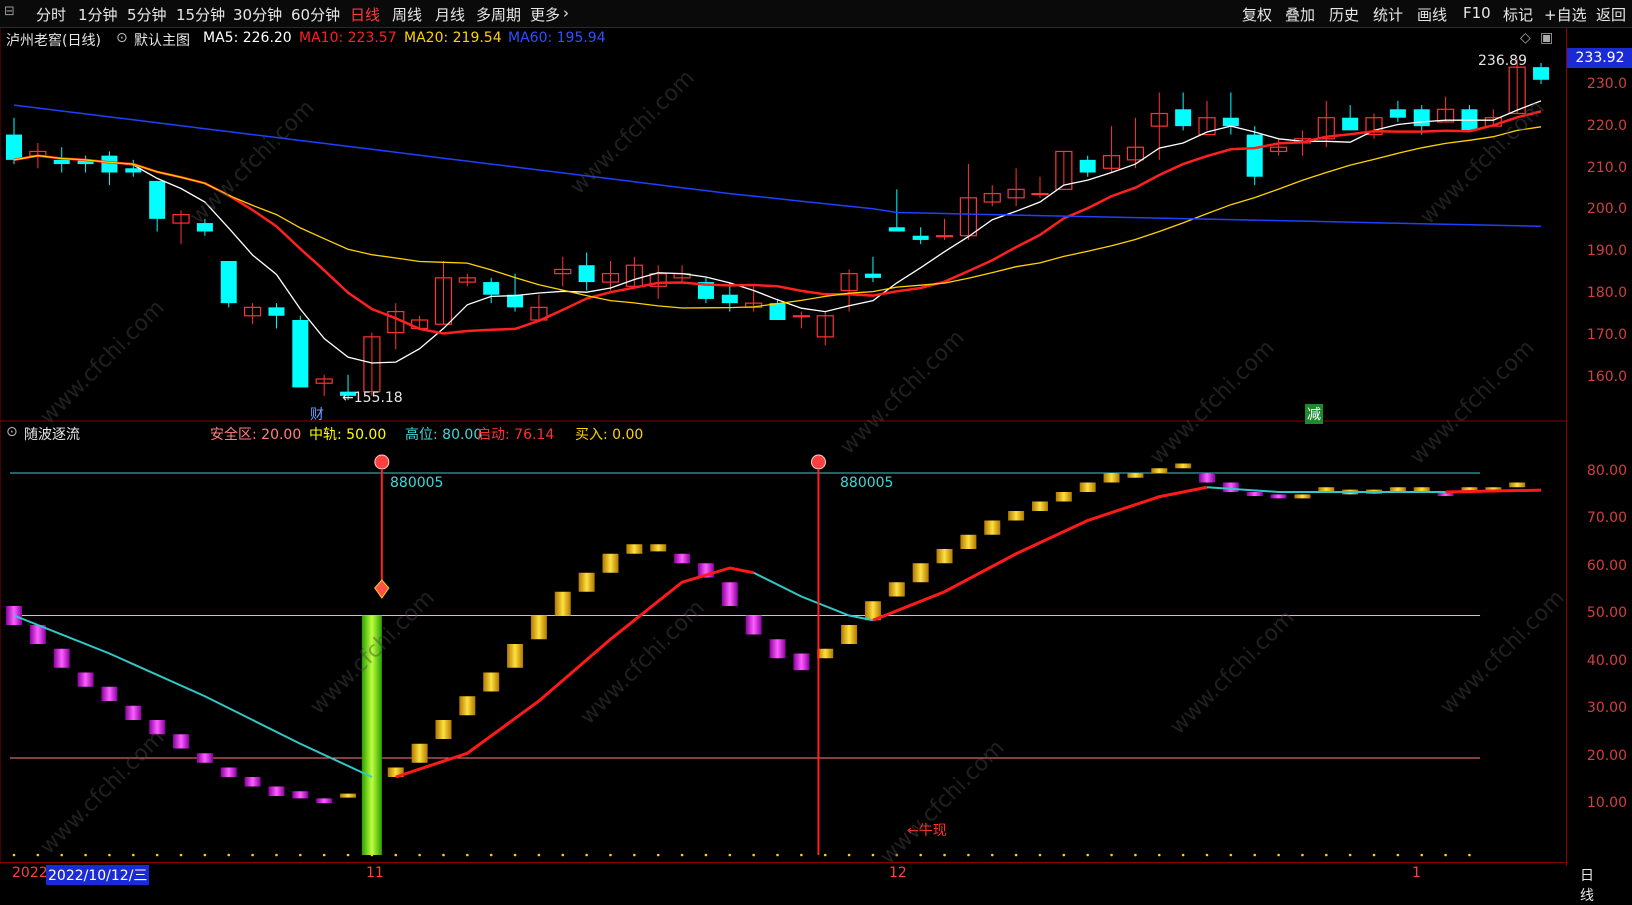 This screenshot has height=905, width=1632. Describe the element at coordinates (1611, 14) in the screenshot. I see `button-back: 返回` at that location.